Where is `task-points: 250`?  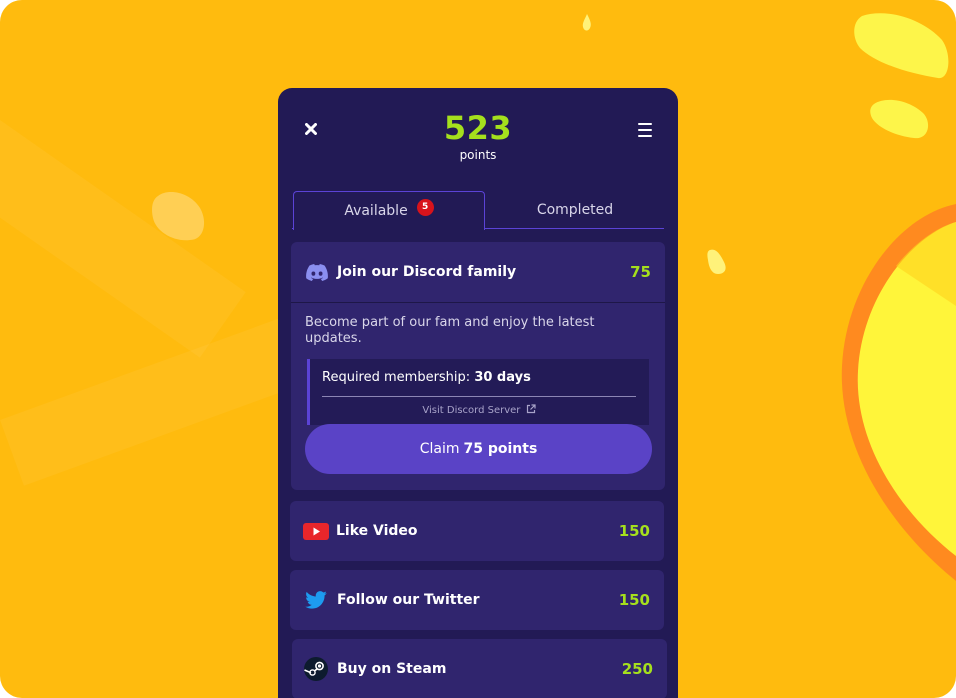
task-points: 250 is located at coordinates (637, 669).